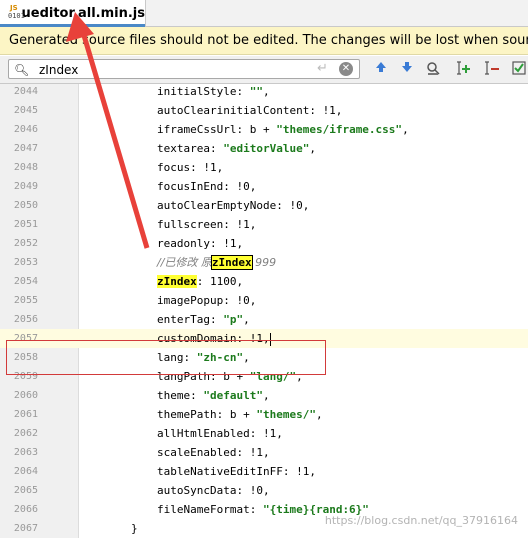  I want to click on line-number: 2058, so click(25, 357).